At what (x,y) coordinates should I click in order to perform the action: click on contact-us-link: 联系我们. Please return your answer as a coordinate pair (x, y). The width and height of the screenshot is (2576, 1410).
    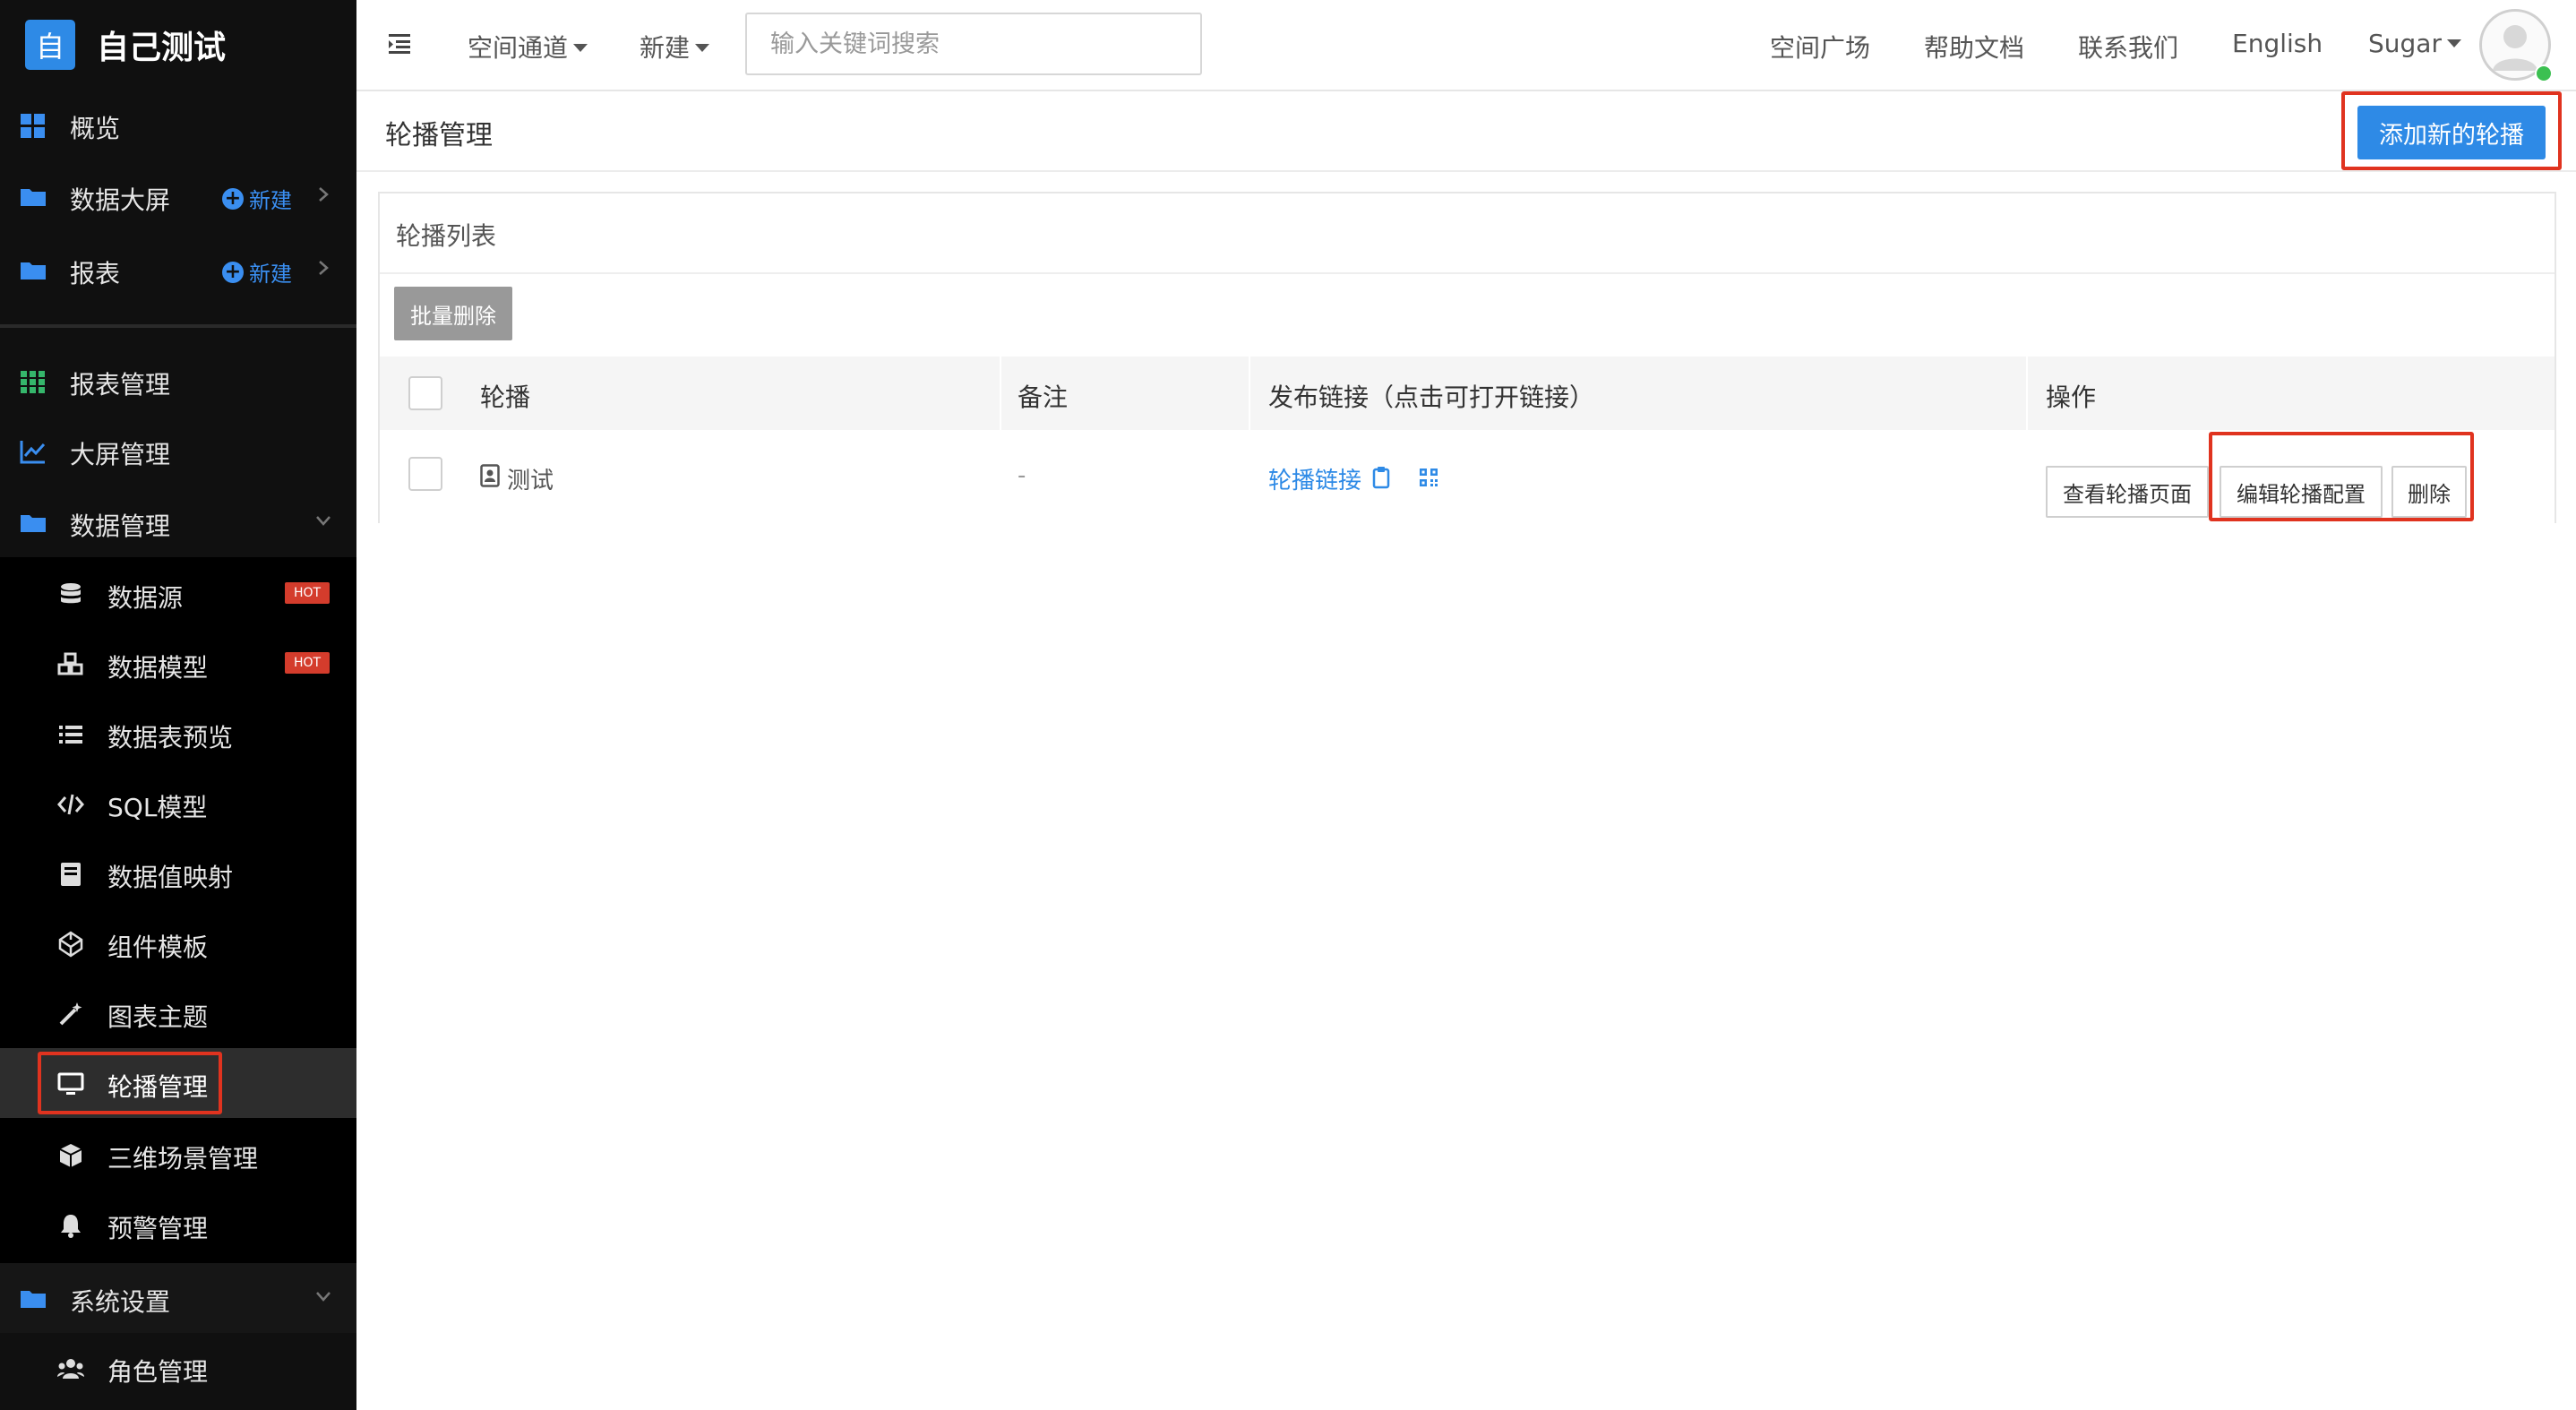
    Looking at the image, I should click on (2128, 46).